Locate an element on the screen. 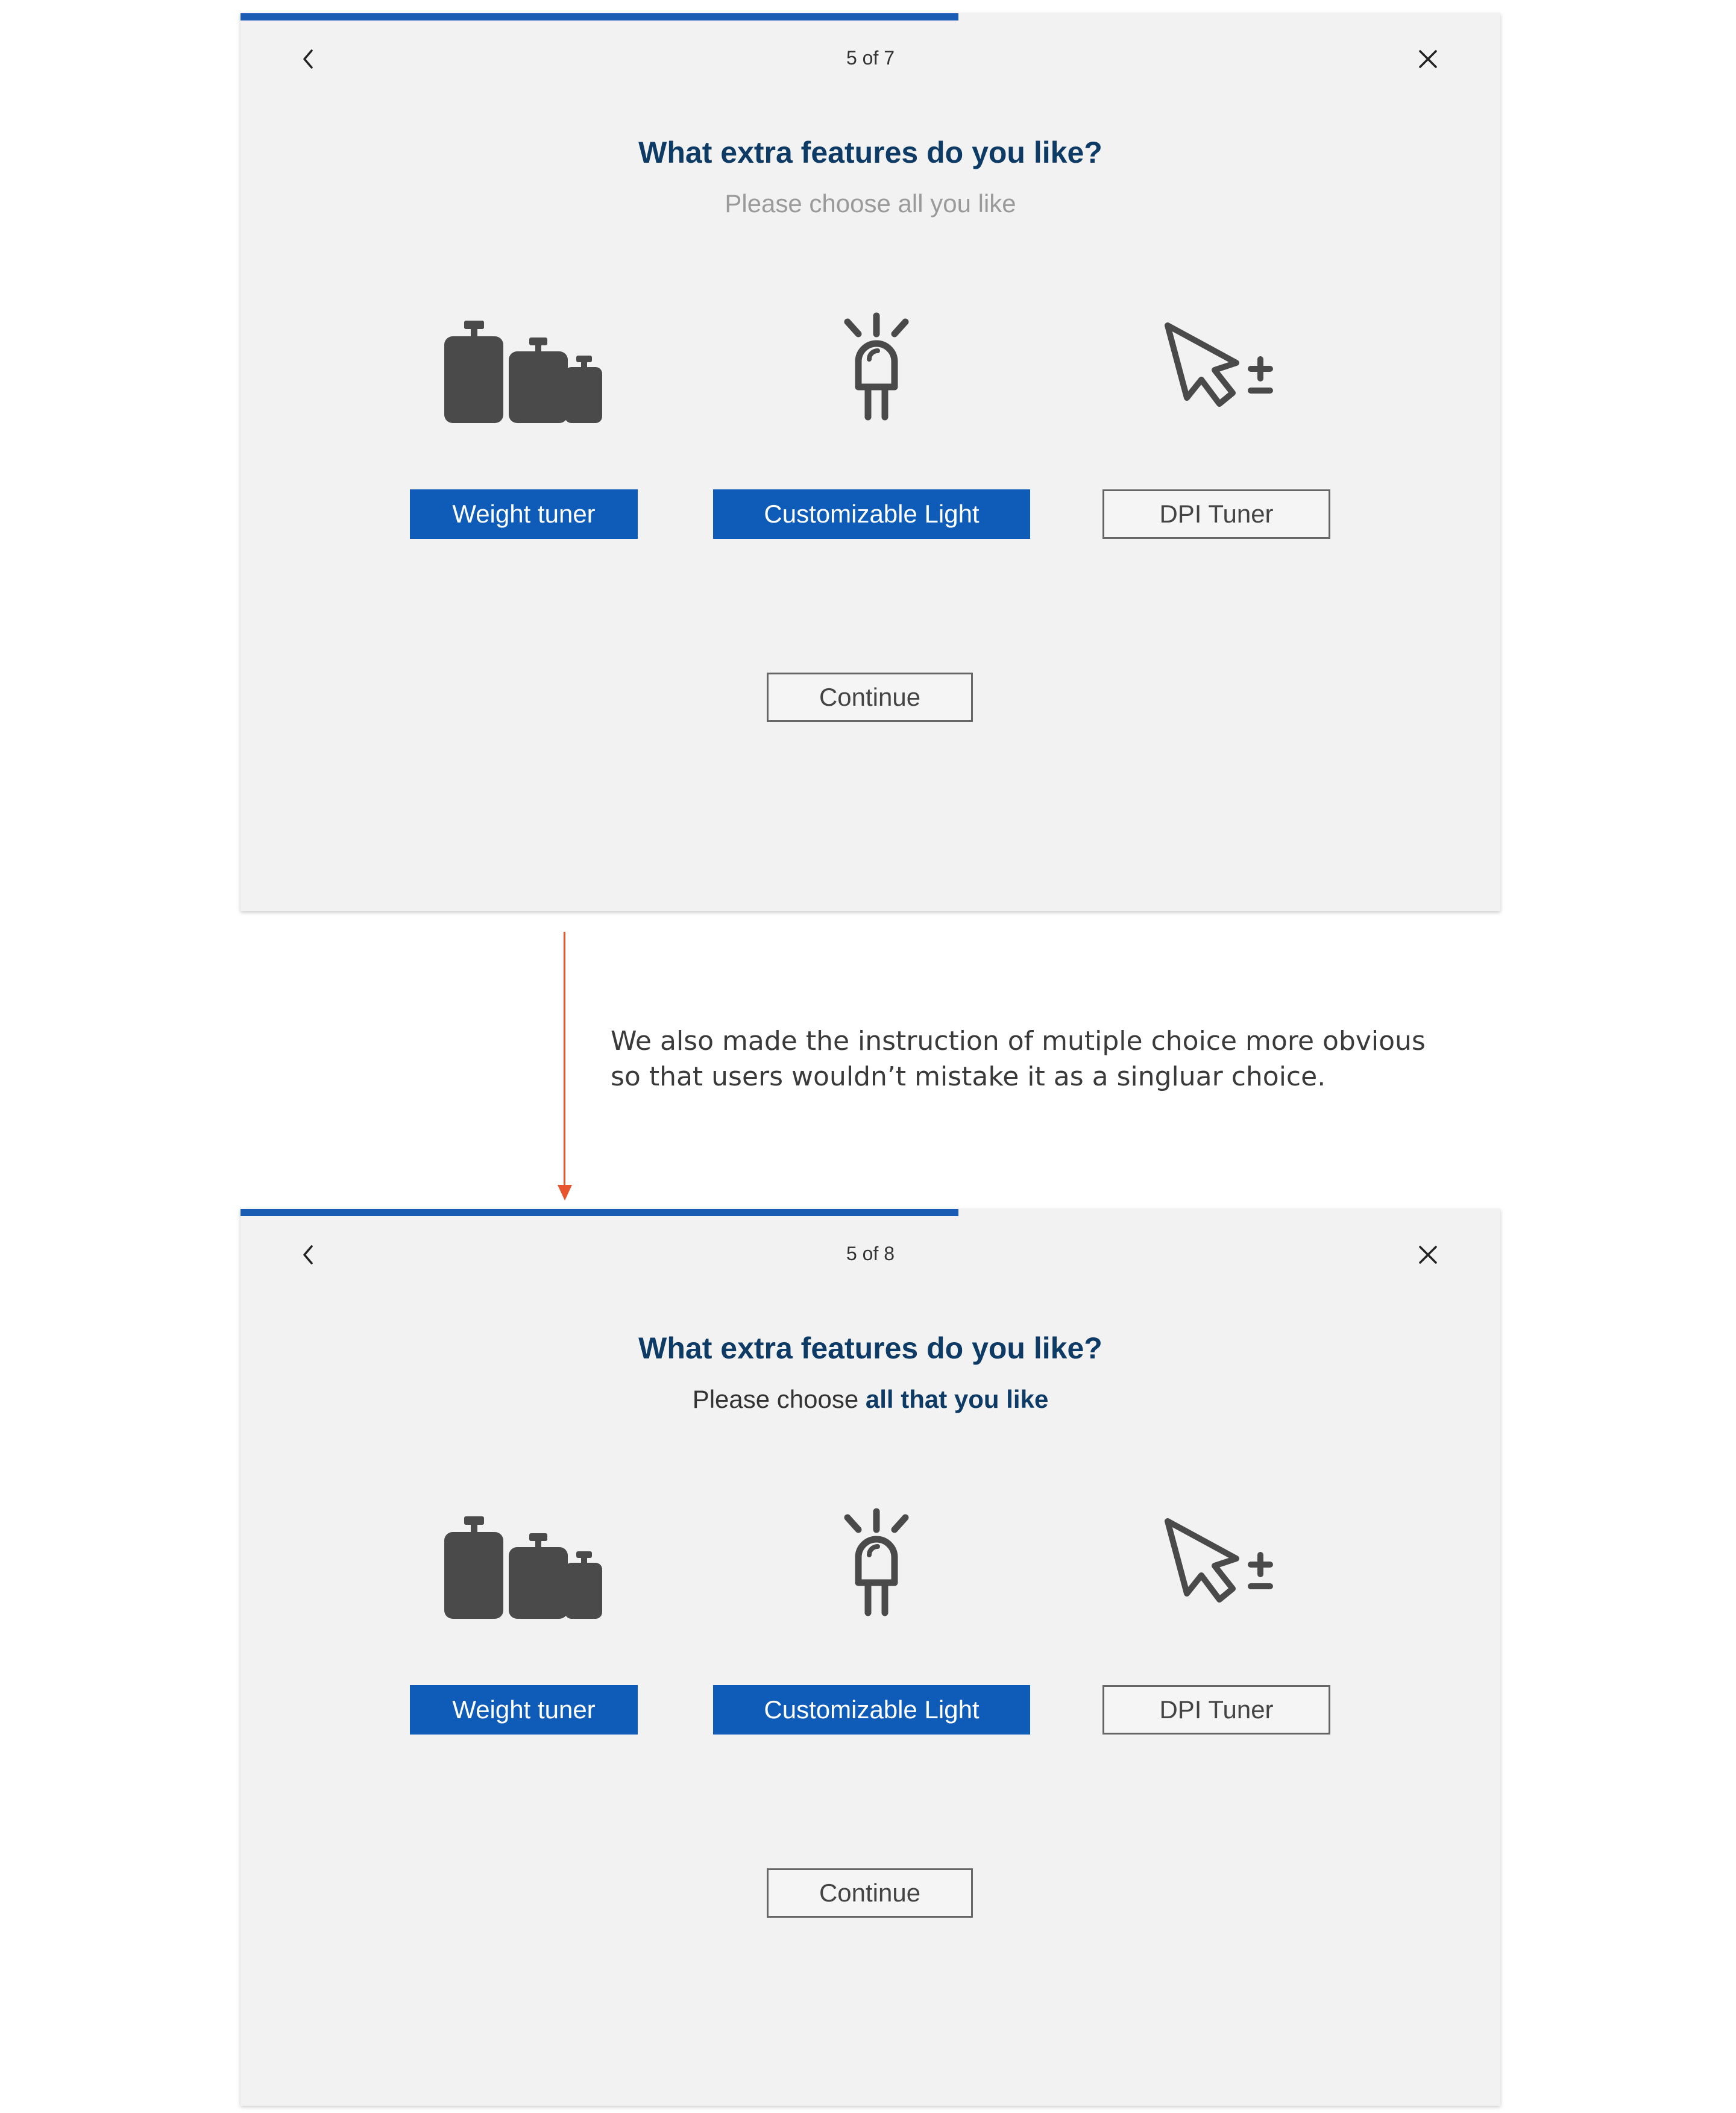 The image size is (1736, 2113). question-subtitle: Please choose all that you like is located at coordinates (870, 1400).